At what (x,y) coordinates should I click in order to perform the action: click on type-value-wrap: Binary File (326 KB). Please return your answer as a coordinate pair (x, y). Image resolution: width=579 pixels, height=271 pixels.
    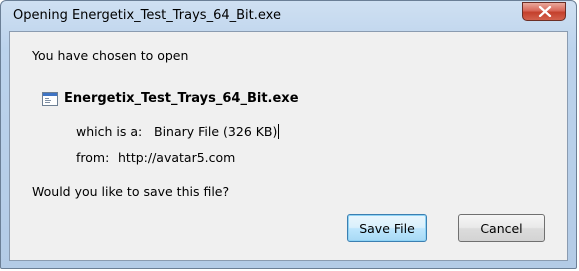
    Looking at the image, I should click on (217, 131).